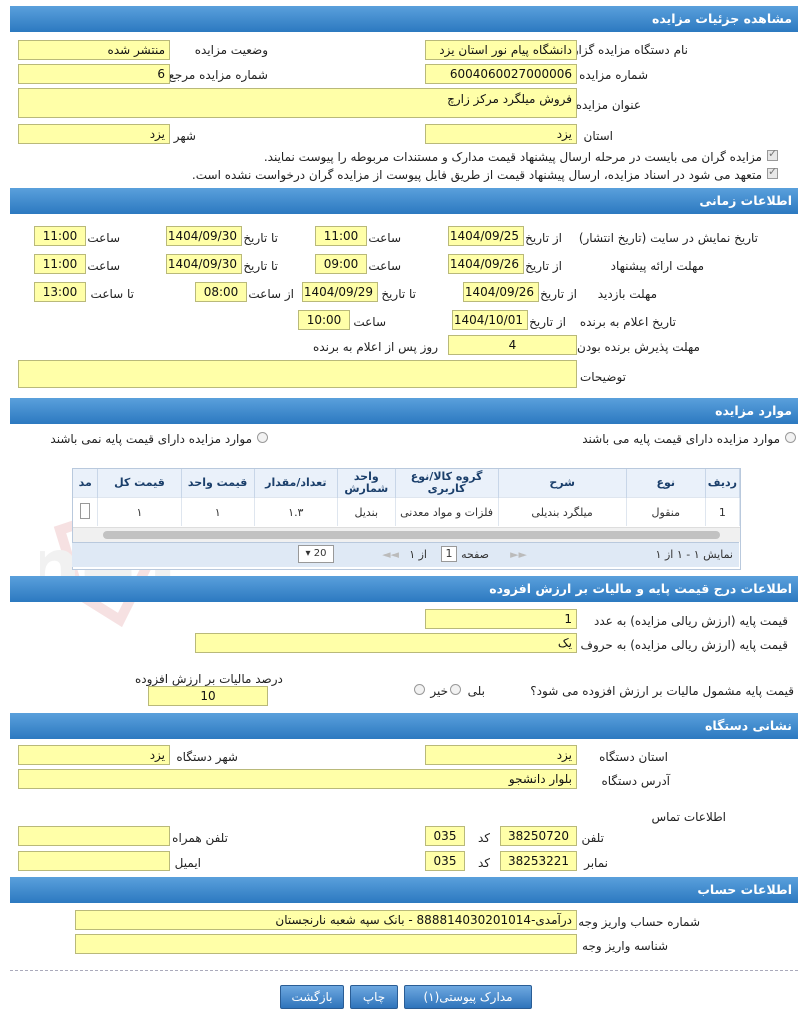 The image size is (798, 1028). I want to click on cell-unit: بندیل, so click(366, 511).